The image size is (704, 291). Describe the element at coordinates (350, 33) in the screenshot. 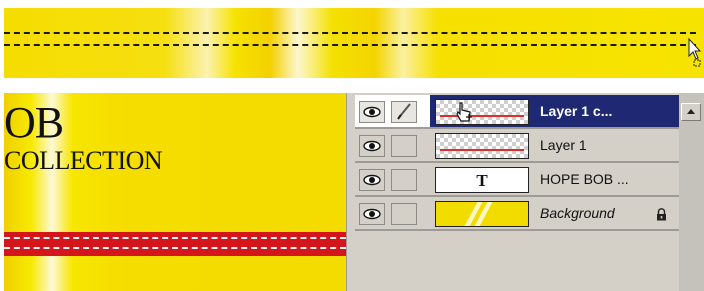

I see `selection-marquee-top` at that location.